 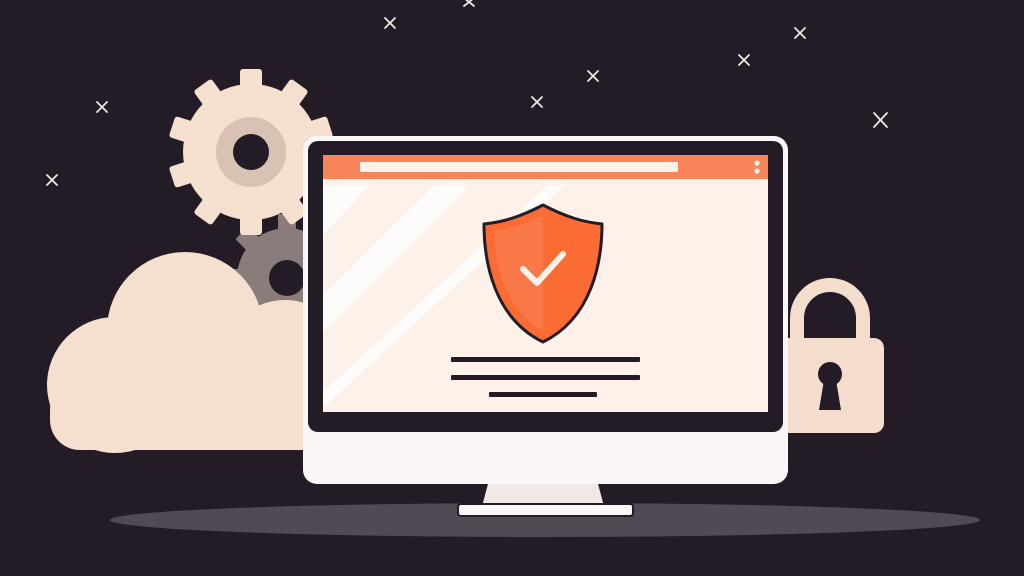 I want to click on monitor-stand-base, so click(x=545, y=510).